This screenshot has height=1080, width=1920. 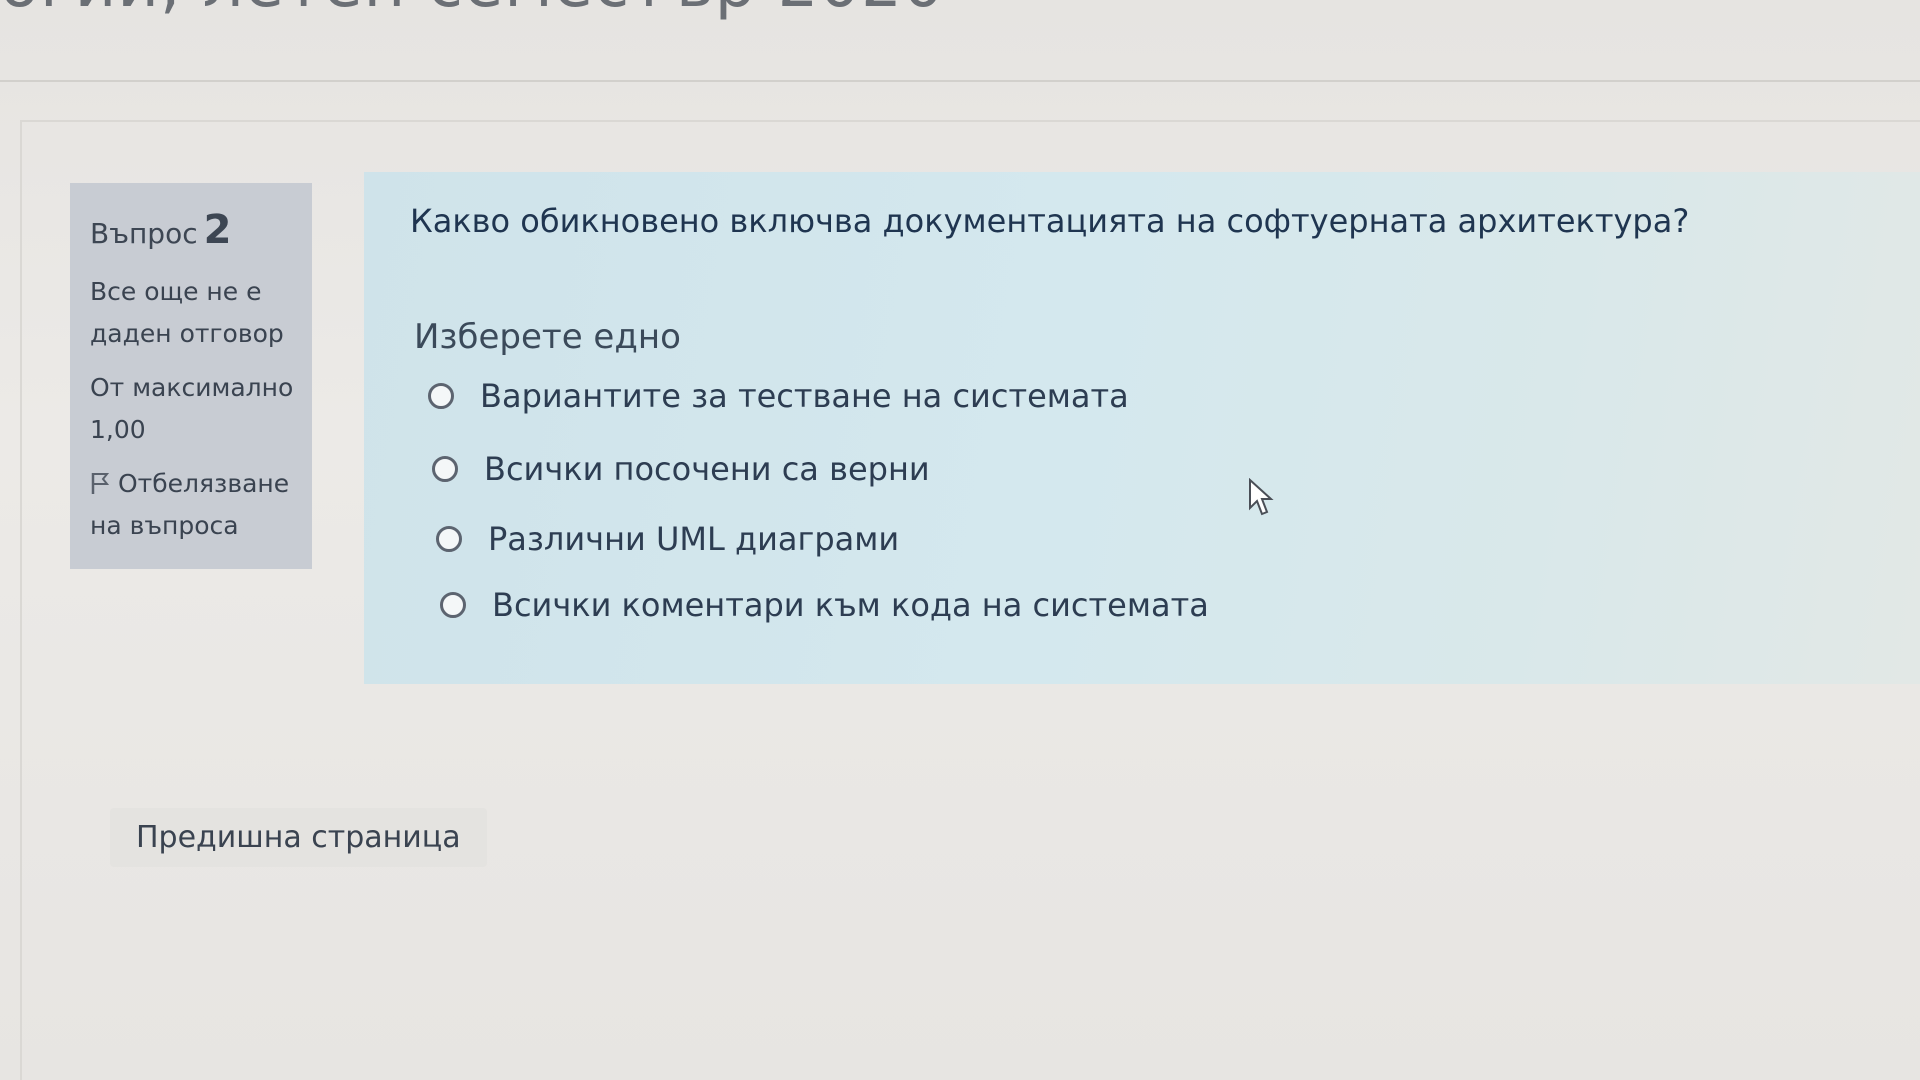 What do you see at coordinates (804, 396) in the screenshot?
I see `answer-label-1: Вариантите за тестване на системата` at bounding box center [804, 396].